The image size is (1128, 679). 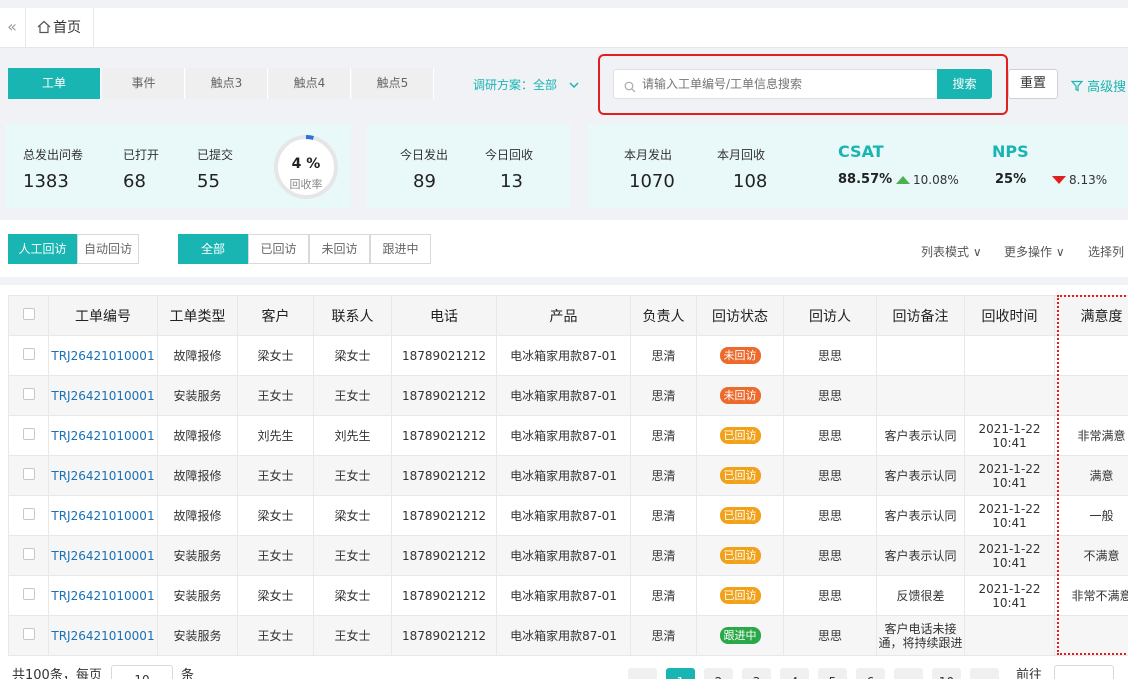 I want to click on type-tab-event: 事件, so click(x=144, y=83).